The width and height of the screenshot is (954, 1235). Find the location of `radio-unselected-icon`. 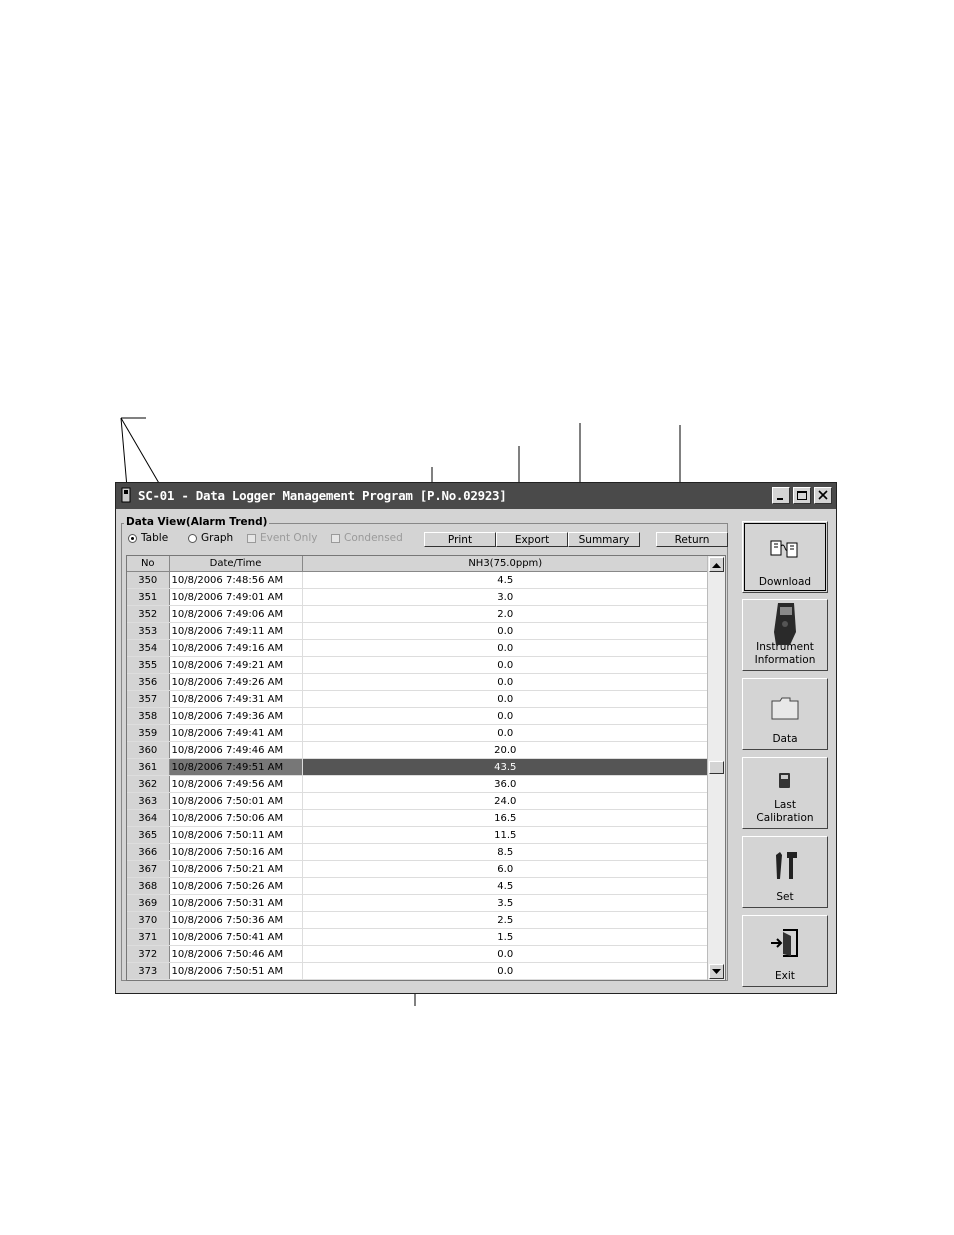

radio-unselected-icon is located at coordinates (192, 538).